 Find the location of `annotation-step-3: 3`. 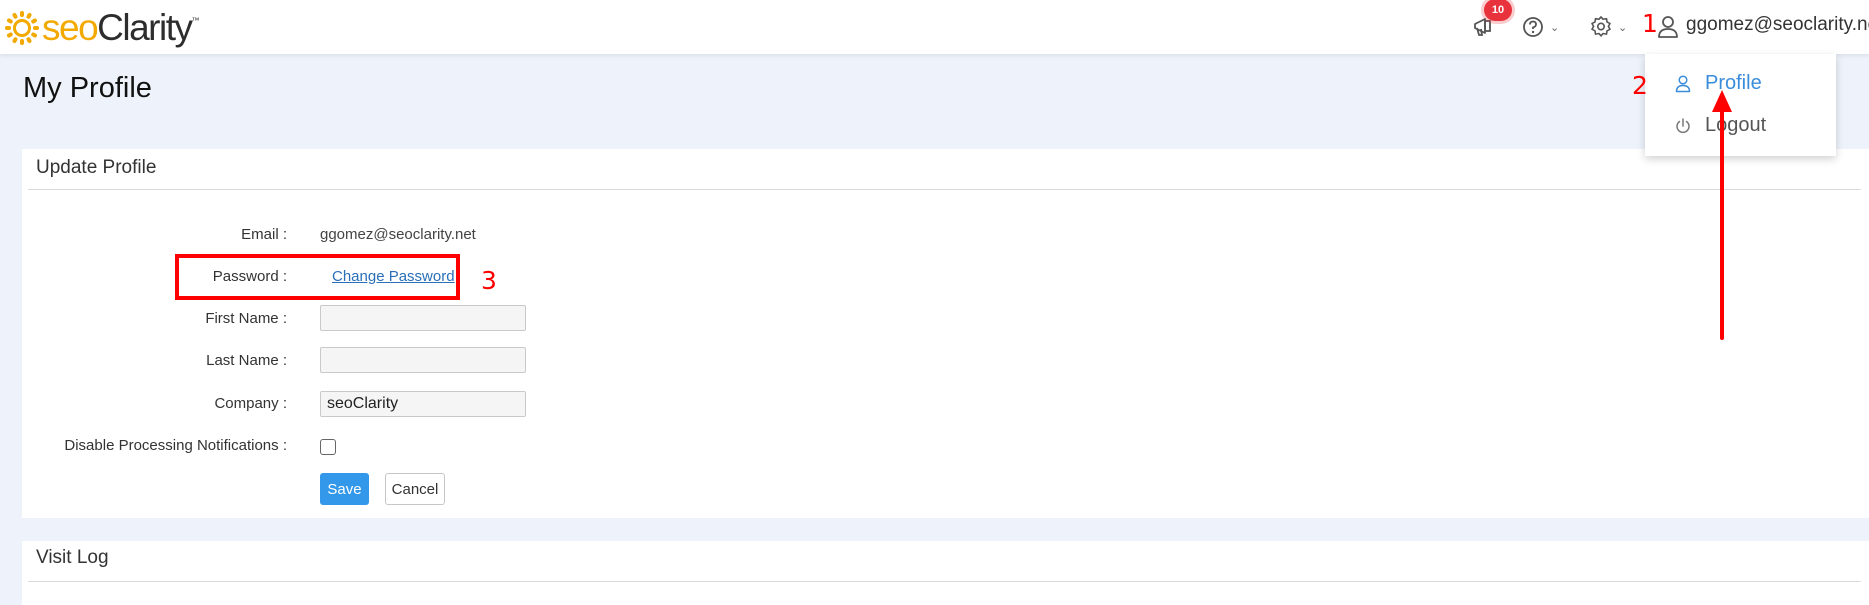

annotation-step-3: 3 is located at coordinates (489, 280).